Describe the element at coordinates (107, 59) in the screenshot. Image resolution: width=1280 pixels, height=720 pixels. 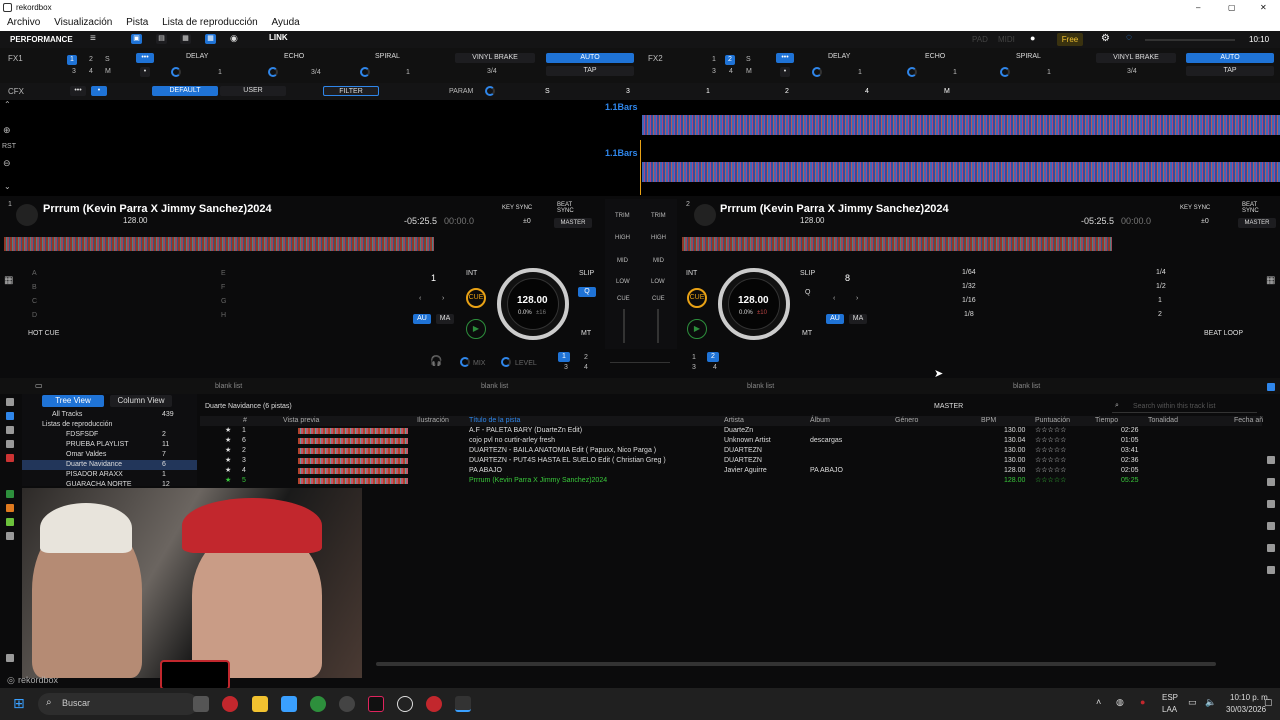
I see `fx1-chs: S` at that location.